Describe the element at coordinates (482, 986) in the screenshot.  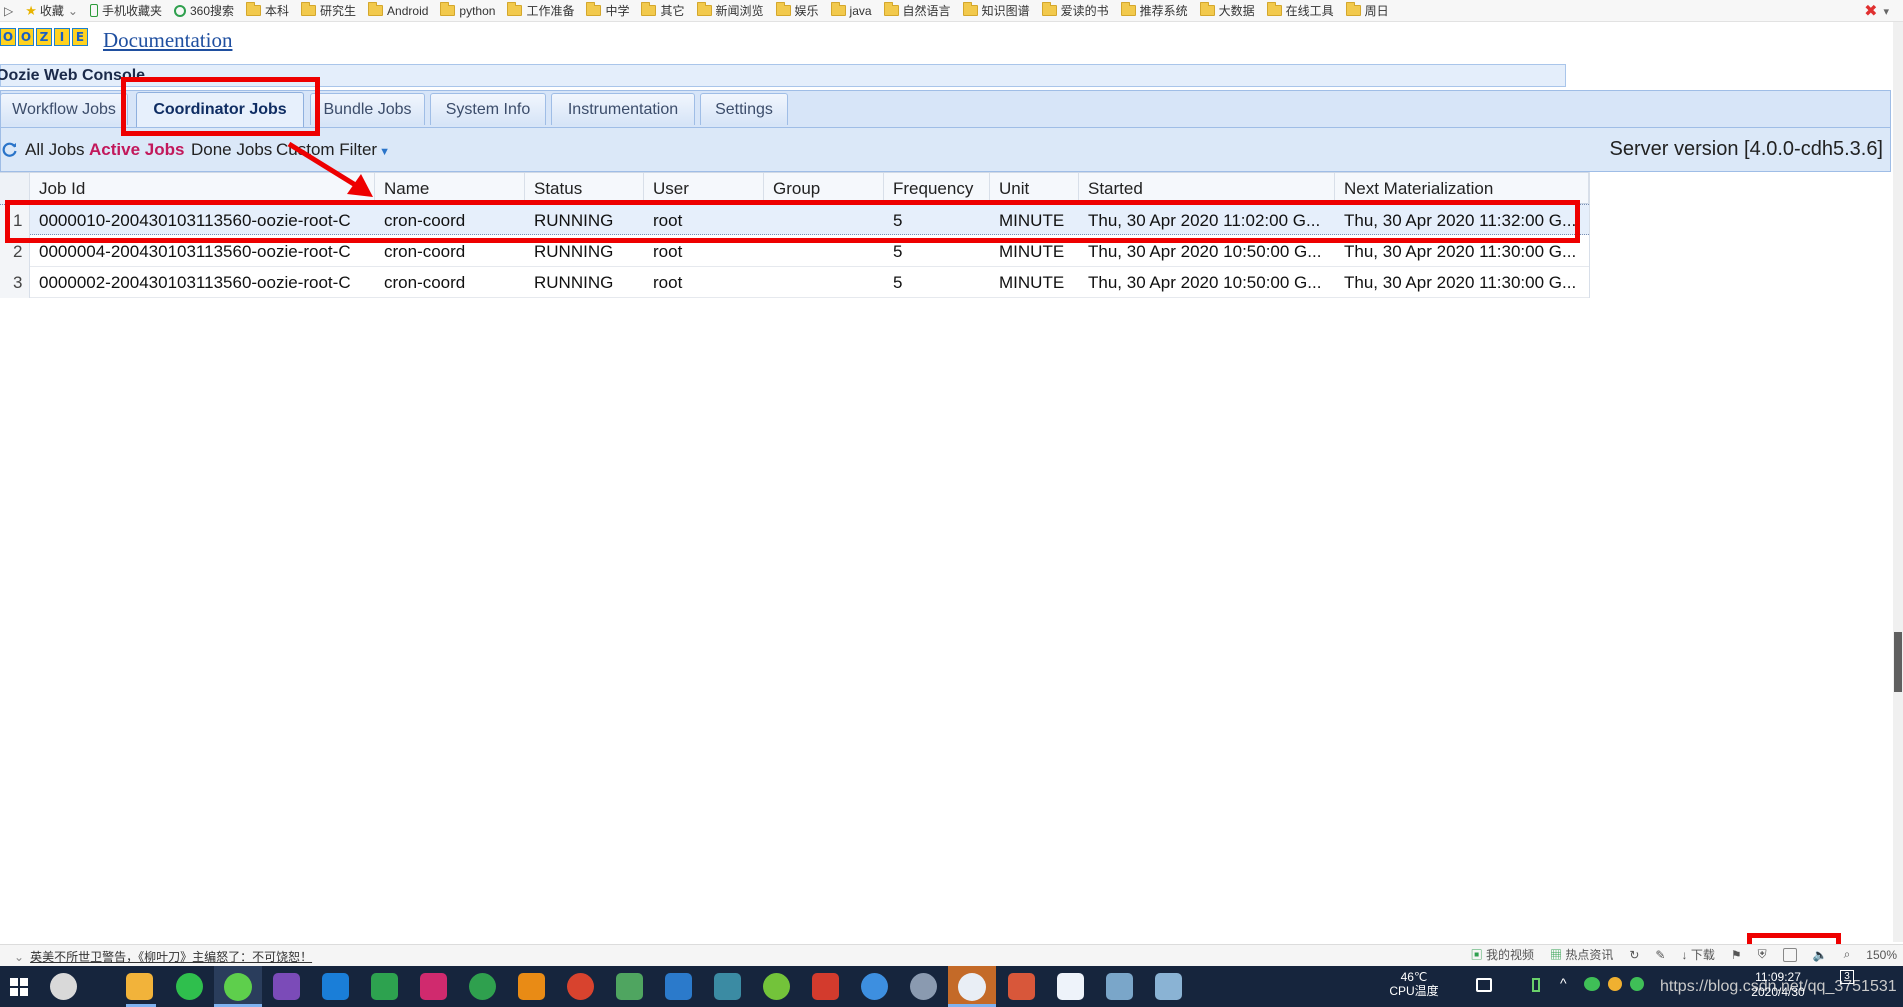
I see `android-studio-icon` at that location.